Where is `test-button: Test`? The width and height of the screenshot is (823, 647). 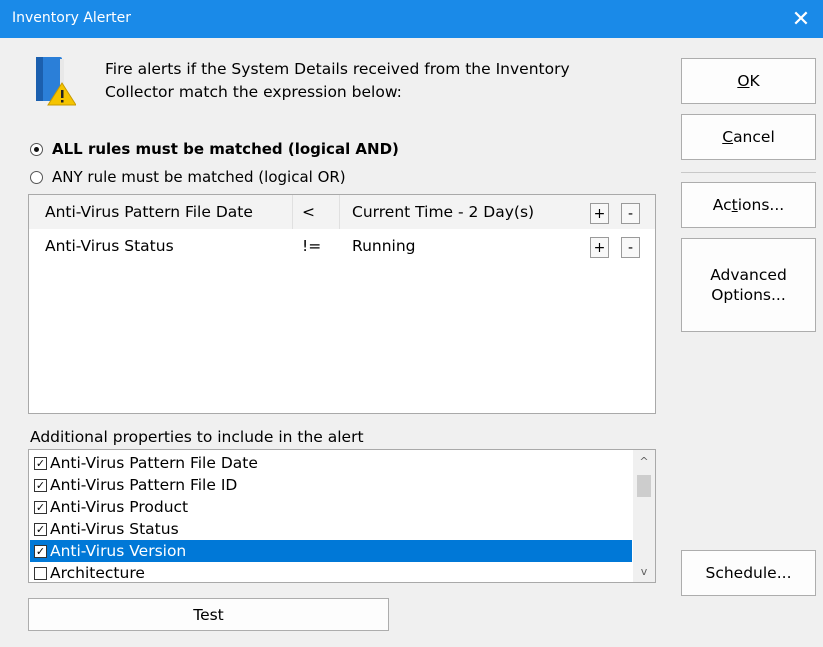
test-button: Test is located at coordinates (208, 614).